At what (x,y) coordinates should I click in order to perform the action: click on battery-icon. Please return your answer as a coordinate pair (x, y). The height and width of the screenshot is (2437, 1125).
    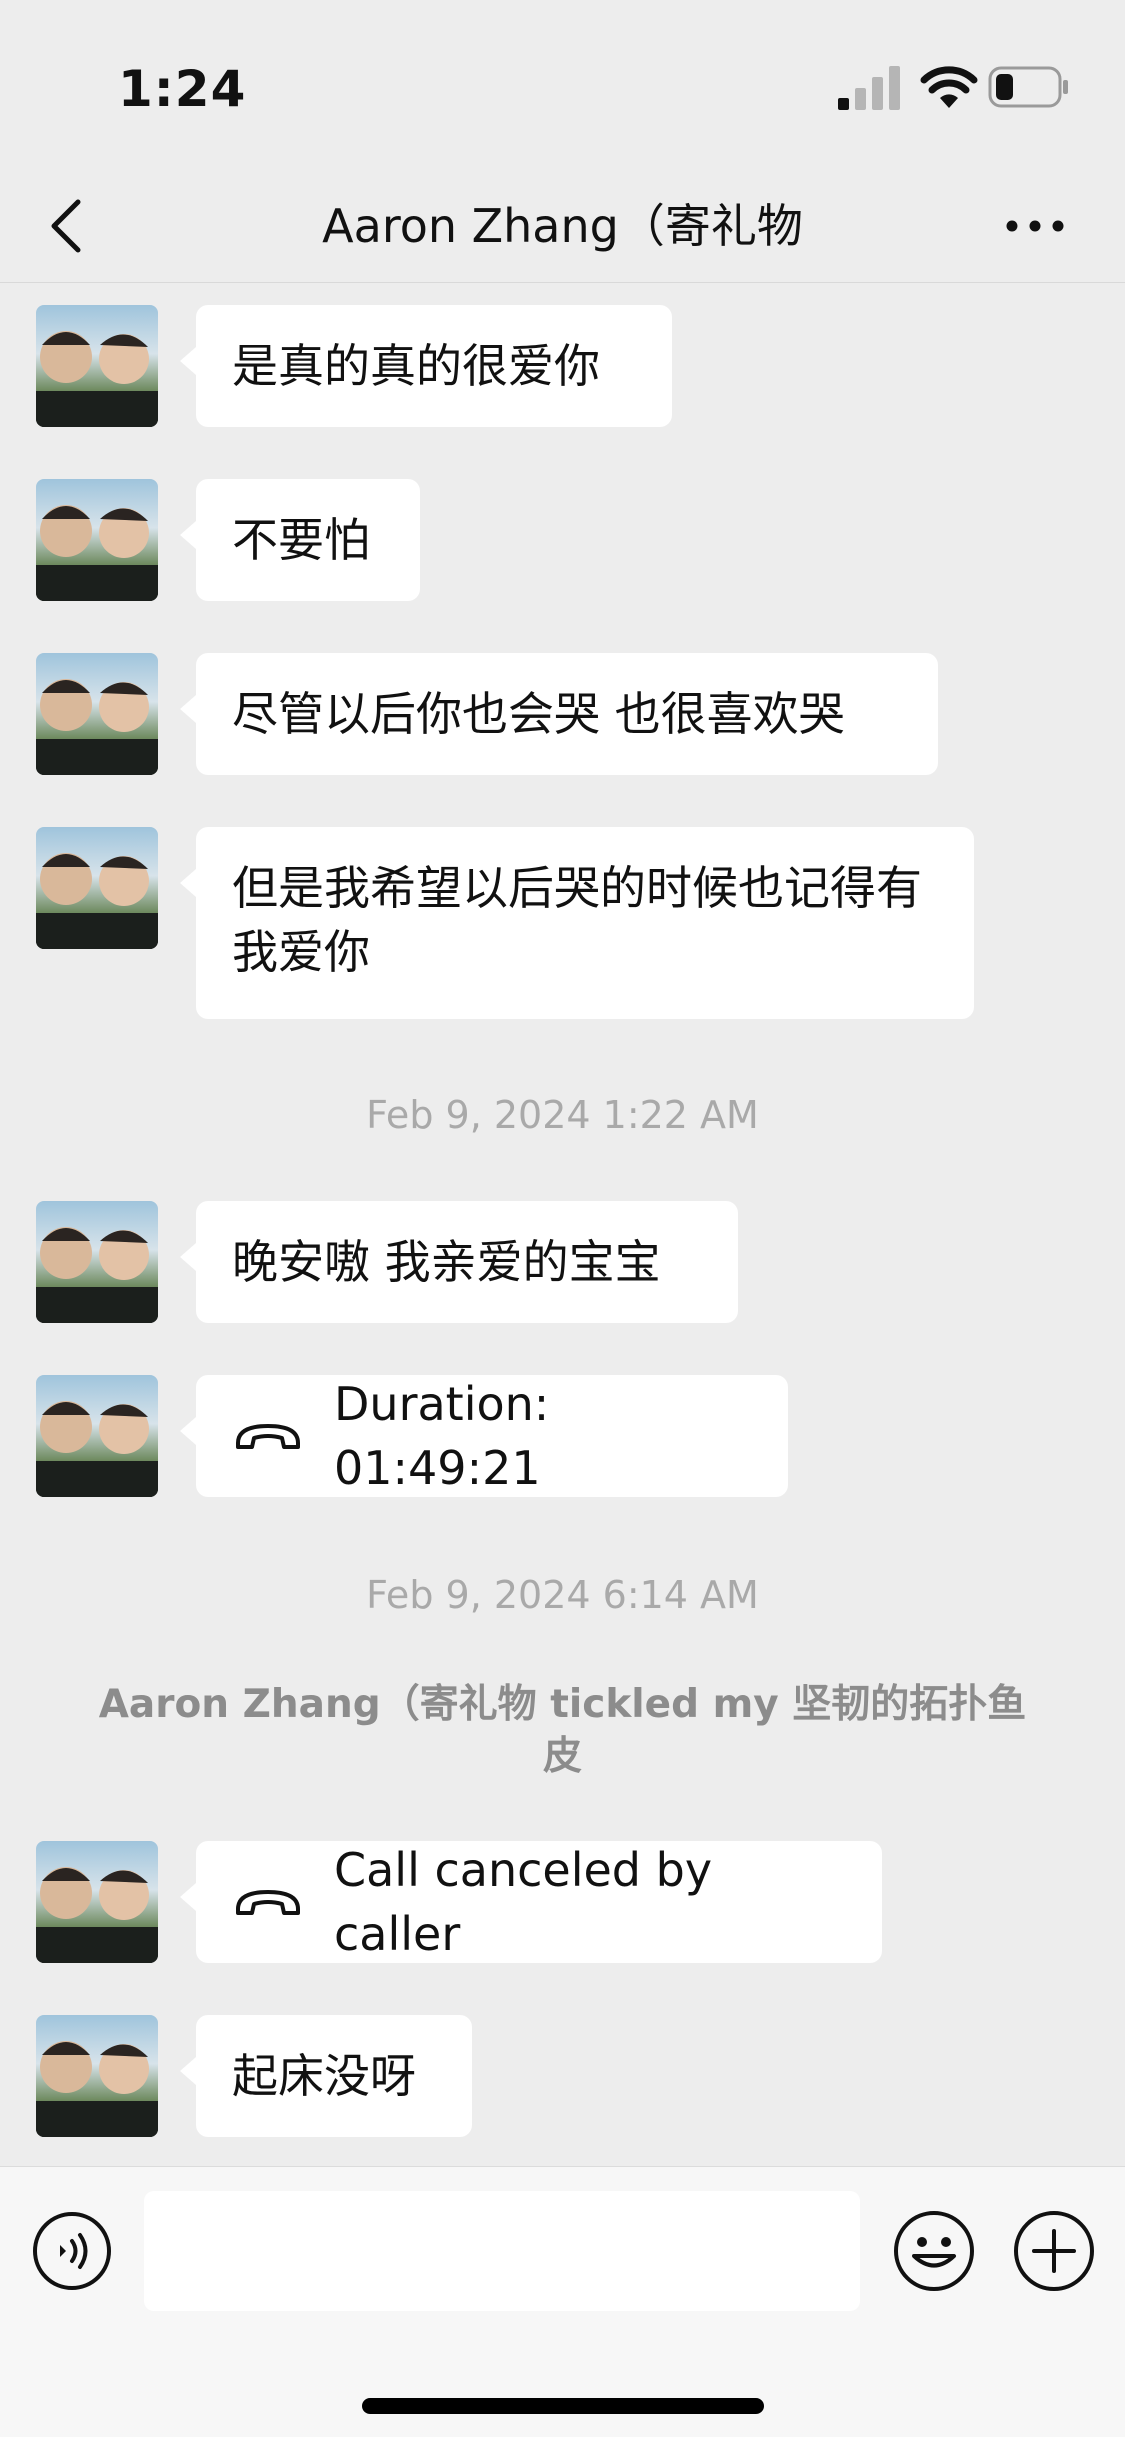
    Looking at the image, I should click on (1028, 87).